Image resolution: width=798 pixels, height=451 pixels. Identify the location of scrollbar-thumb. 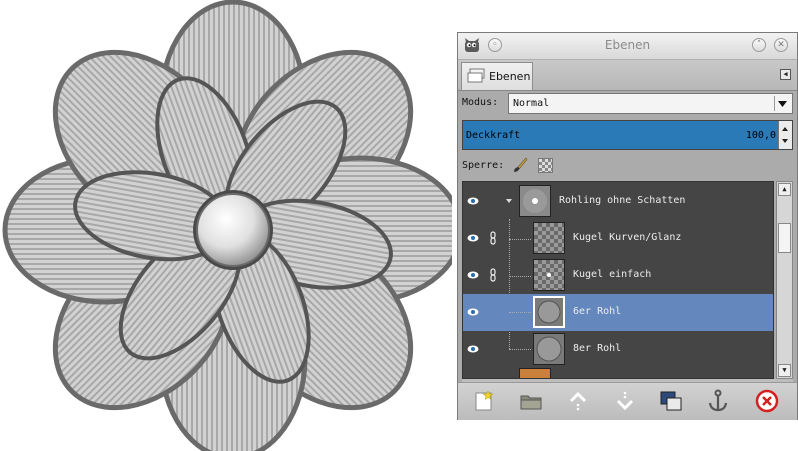
(784, 238).